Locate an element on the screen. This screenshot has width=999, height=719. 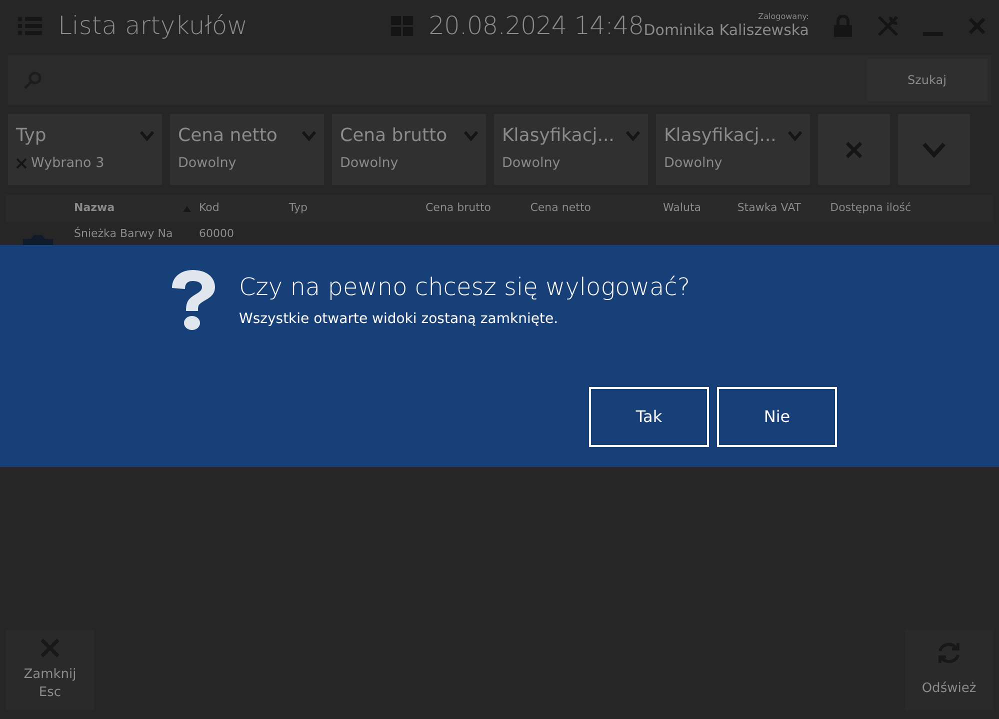
user-name: Dominika Kaliszewska is located at coordinates (726, 30).